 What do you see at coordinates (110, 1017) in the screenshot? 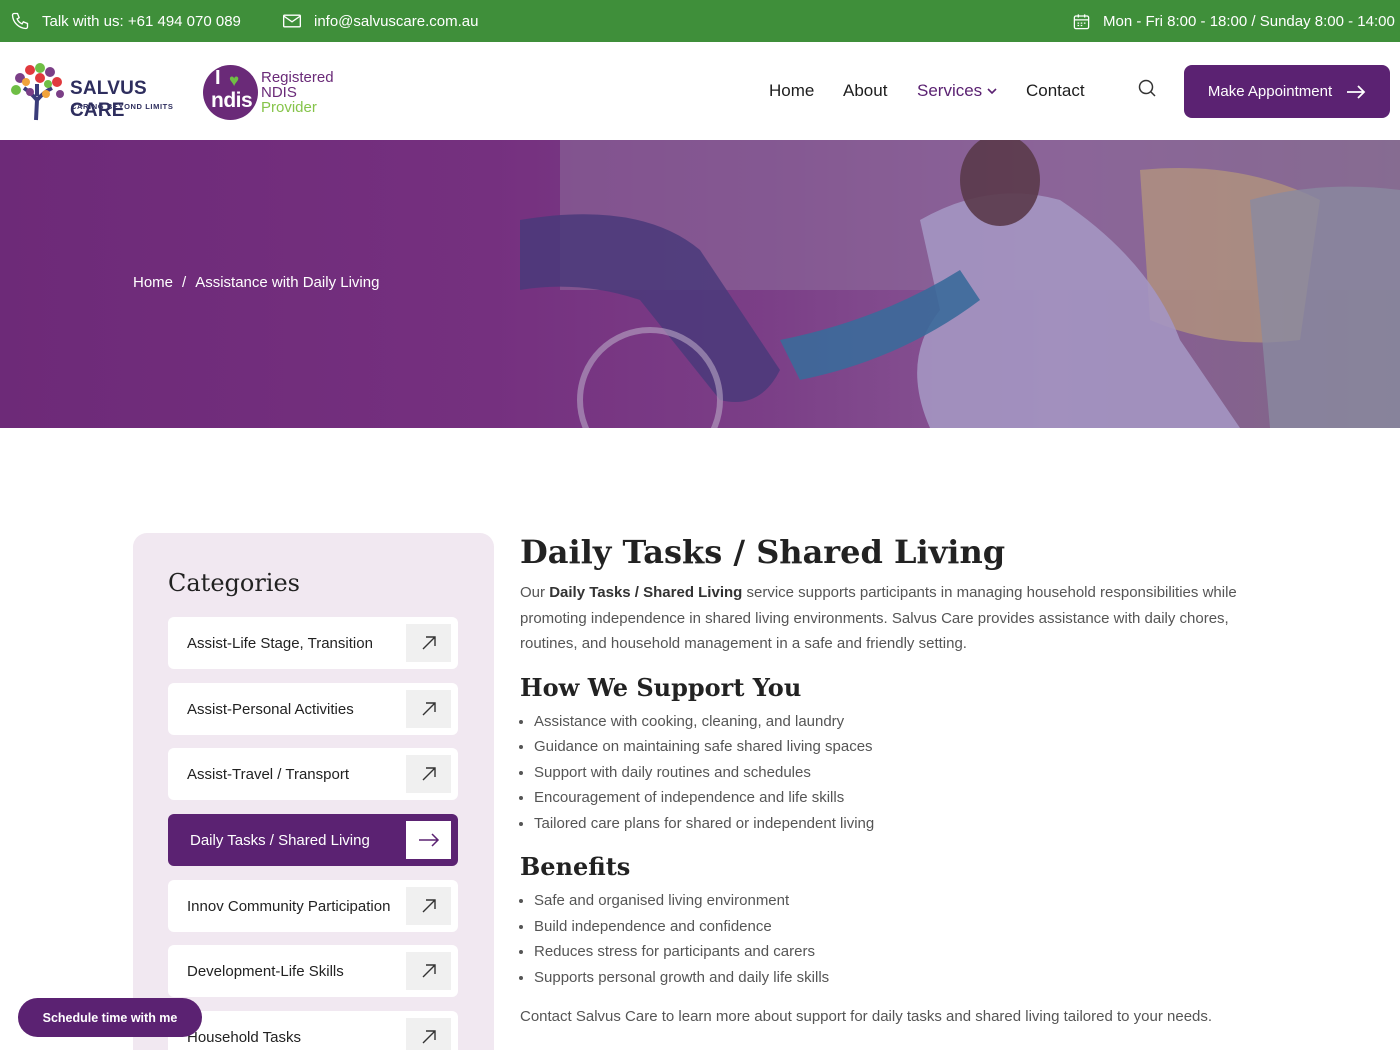
I see `schedule-time-button: Schedule time with me` at bounding box center [110, 1017].